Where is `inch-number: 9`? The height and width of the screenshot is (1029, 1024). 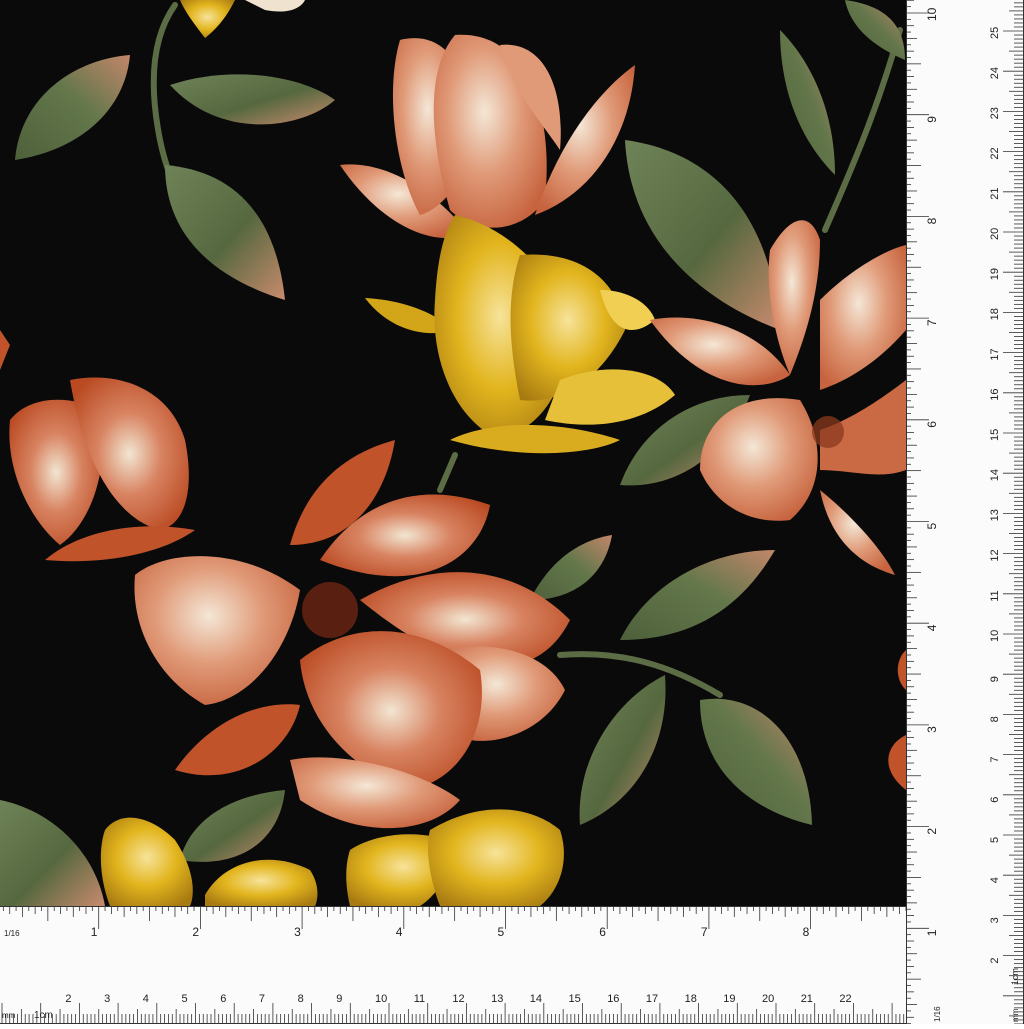 inch-number: 9 is located at coordinates (932, 119).